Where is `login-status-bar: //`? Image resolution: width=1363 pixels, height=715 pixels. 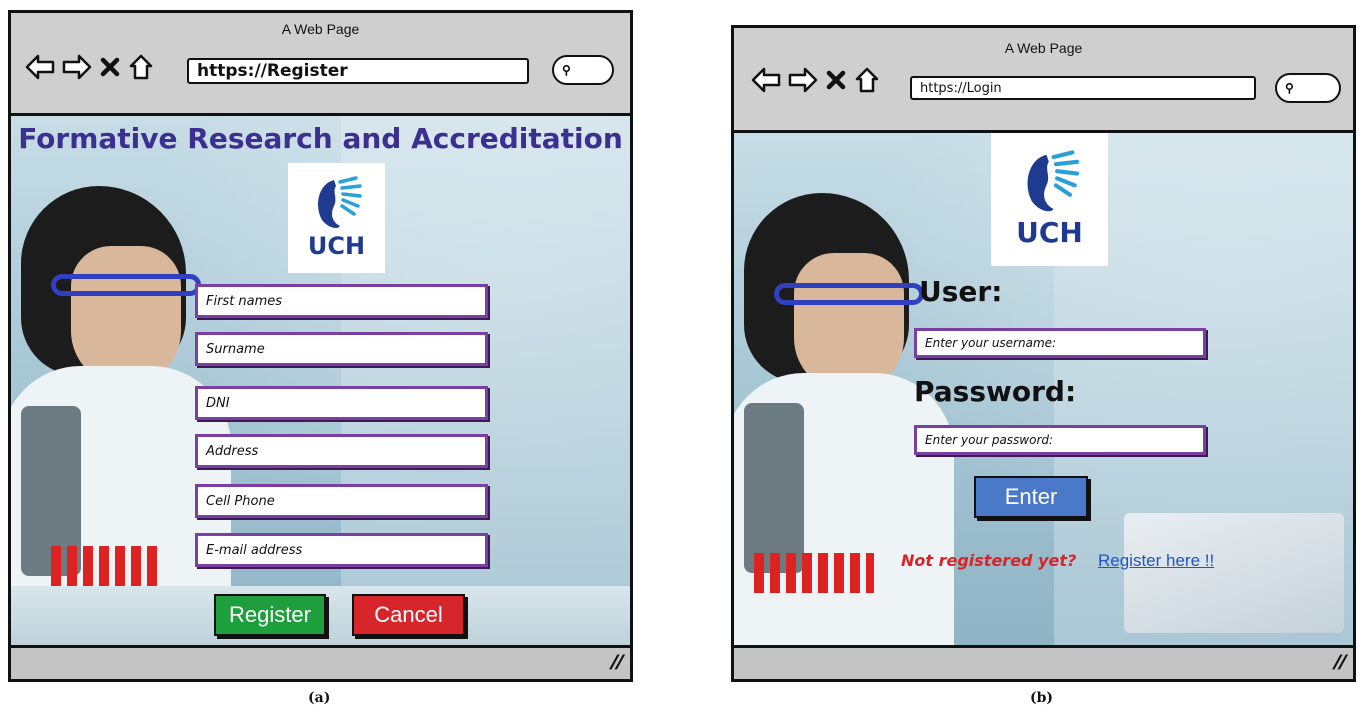
login-status-bar: // is located at coordinates (1043, 662).